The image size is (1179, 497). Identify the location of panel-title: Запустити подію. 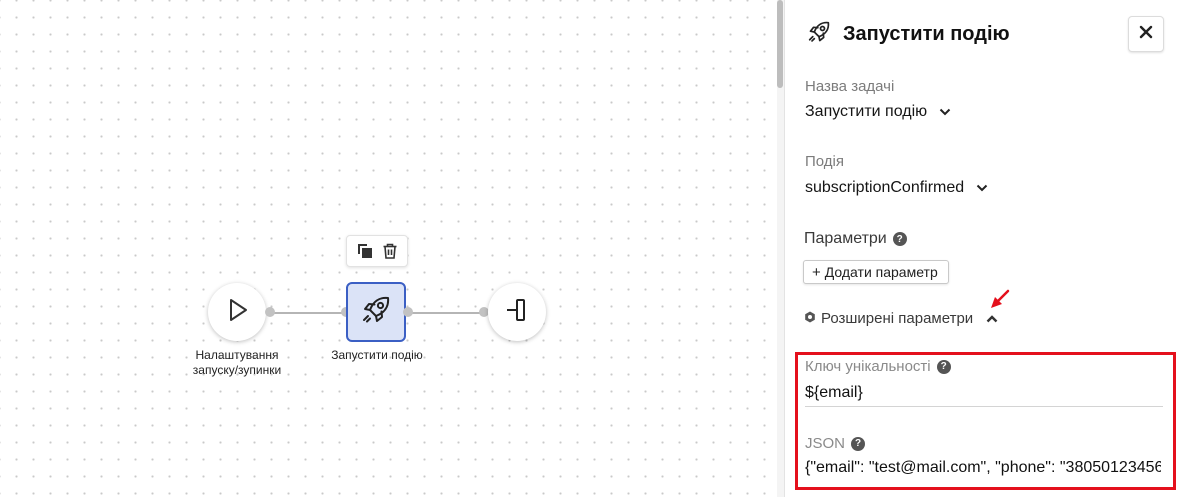
(926, 33).